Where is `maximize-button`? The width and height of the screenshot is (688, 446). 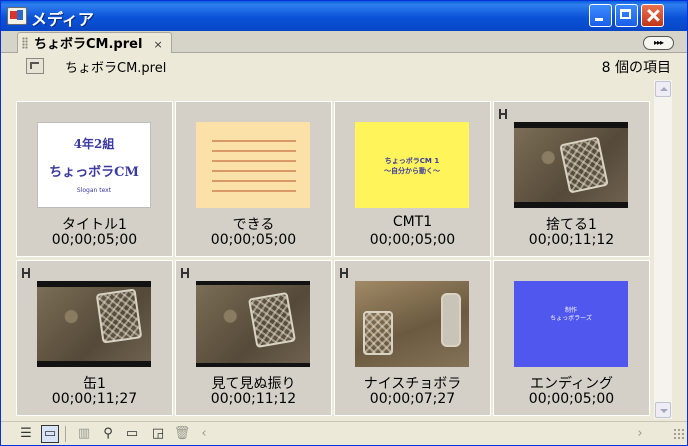 maximize-button is located at coordinates (626, 15).